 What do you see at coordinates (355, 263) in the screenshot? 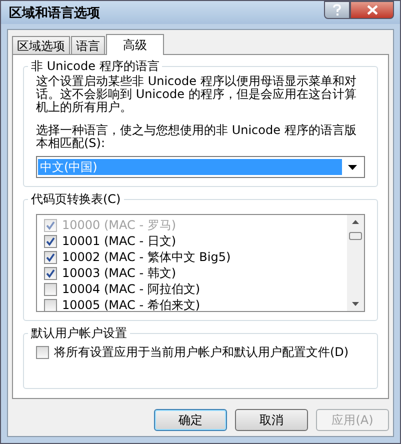
I see `scrollbar` at bounding box center [355, 263].